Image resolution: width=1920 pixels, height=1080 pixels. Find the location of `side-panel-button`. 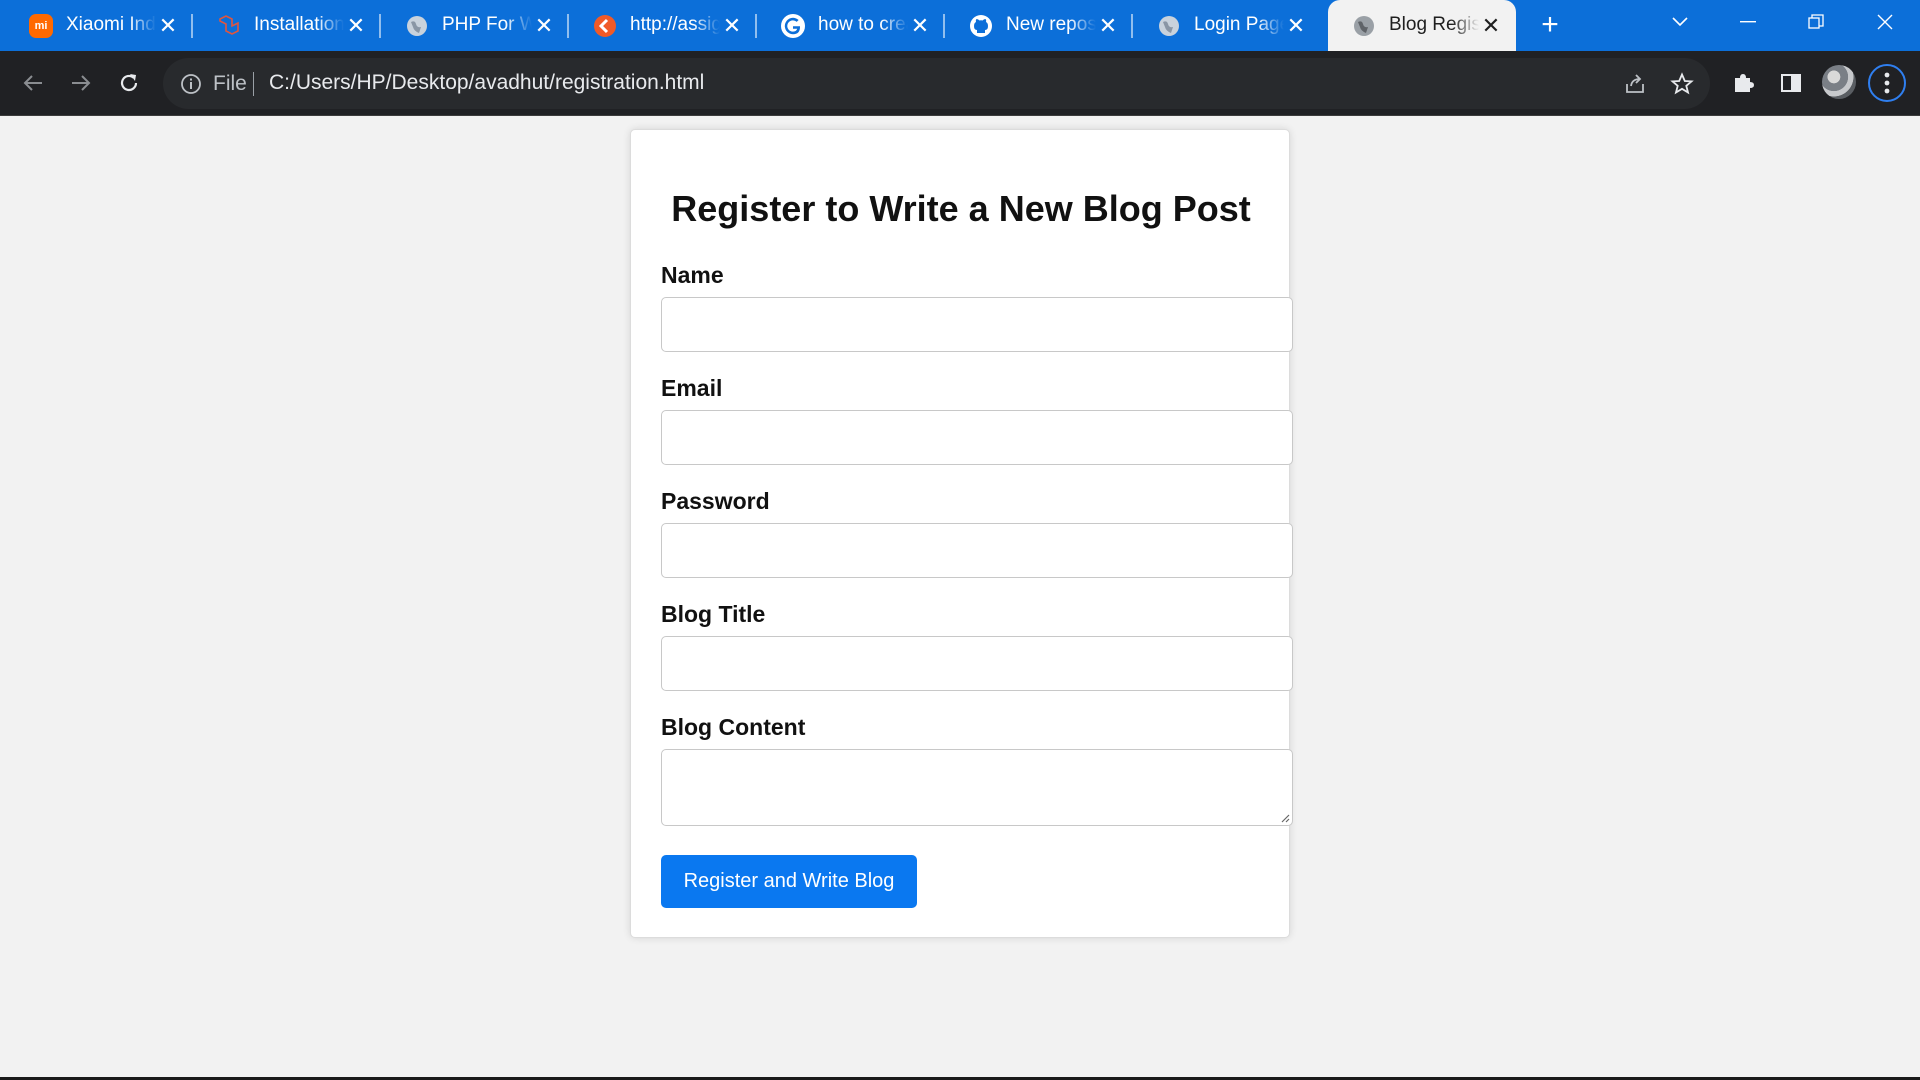

side-panel-button is located at coordinates (1791, 83).